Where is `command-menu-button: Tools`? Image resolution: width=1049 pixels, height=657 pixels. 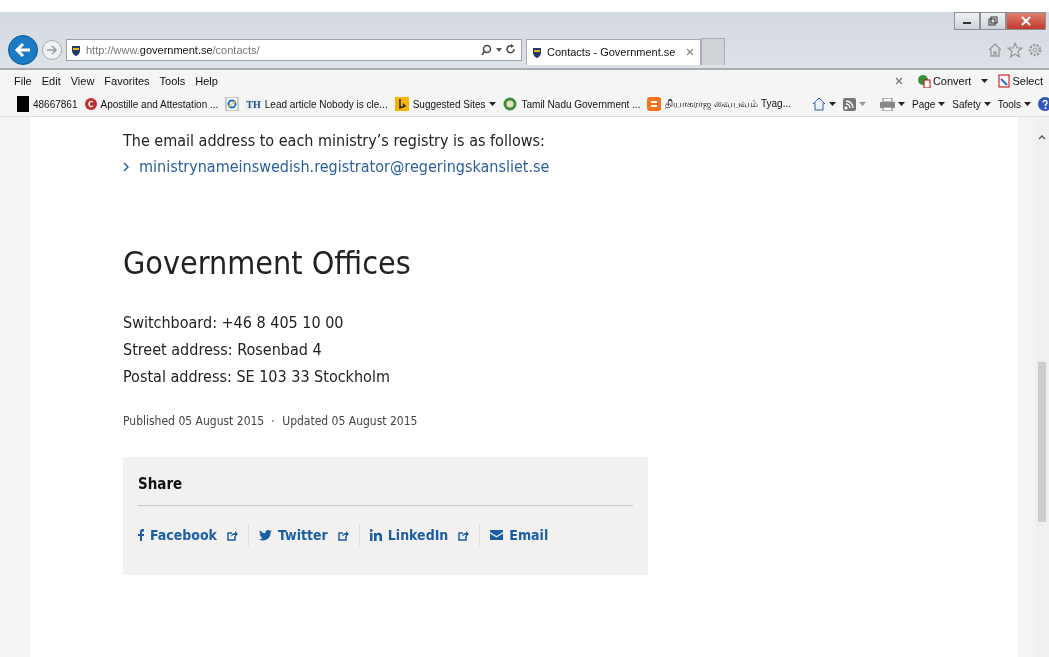 command-menu-button: Tools is located at coordinates (1014, 104).